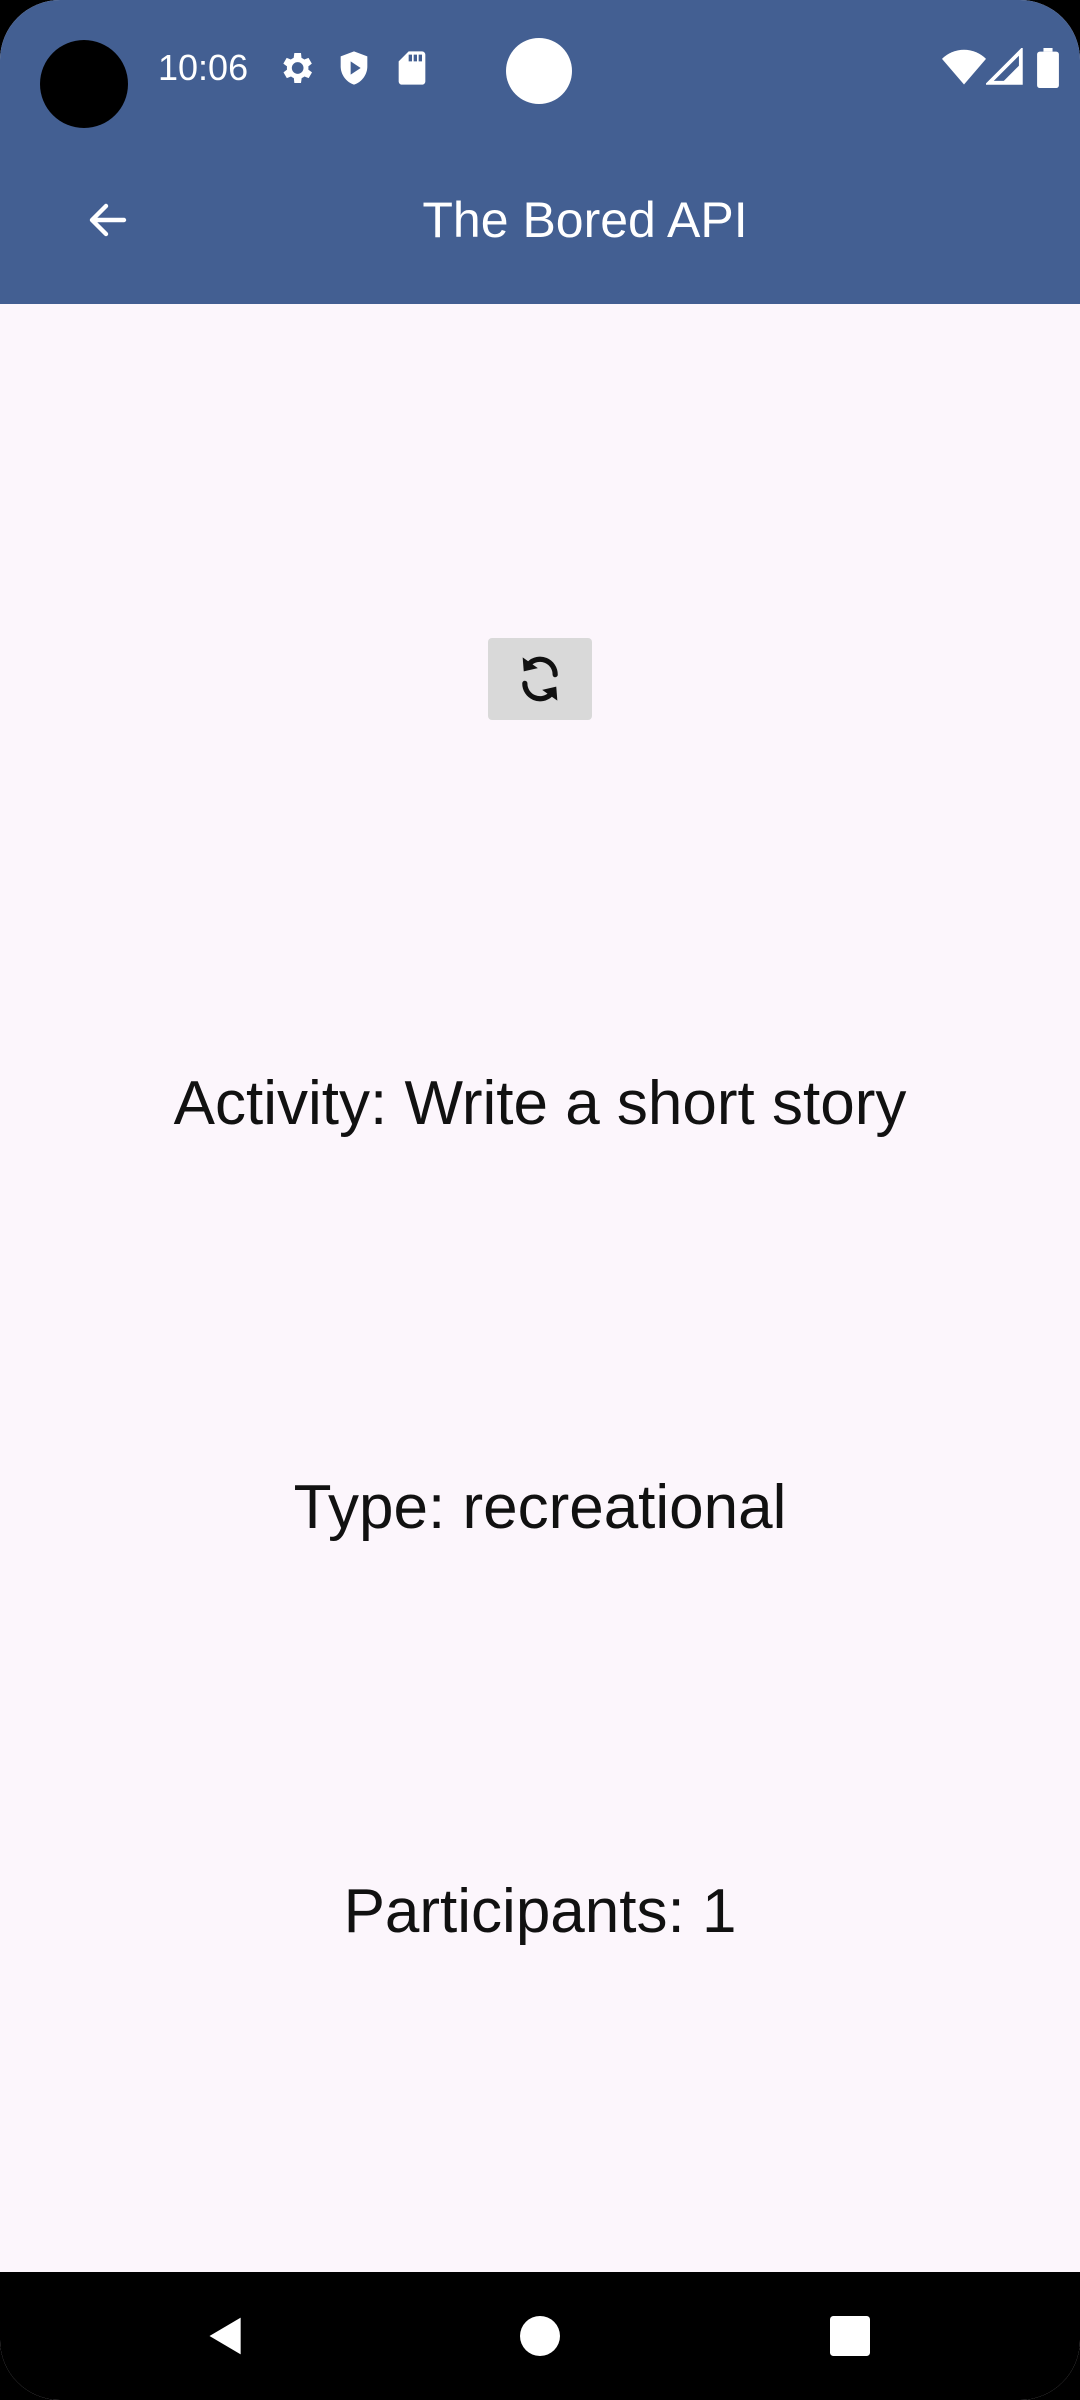  I want to click on center-indicator, so click(539, 71).